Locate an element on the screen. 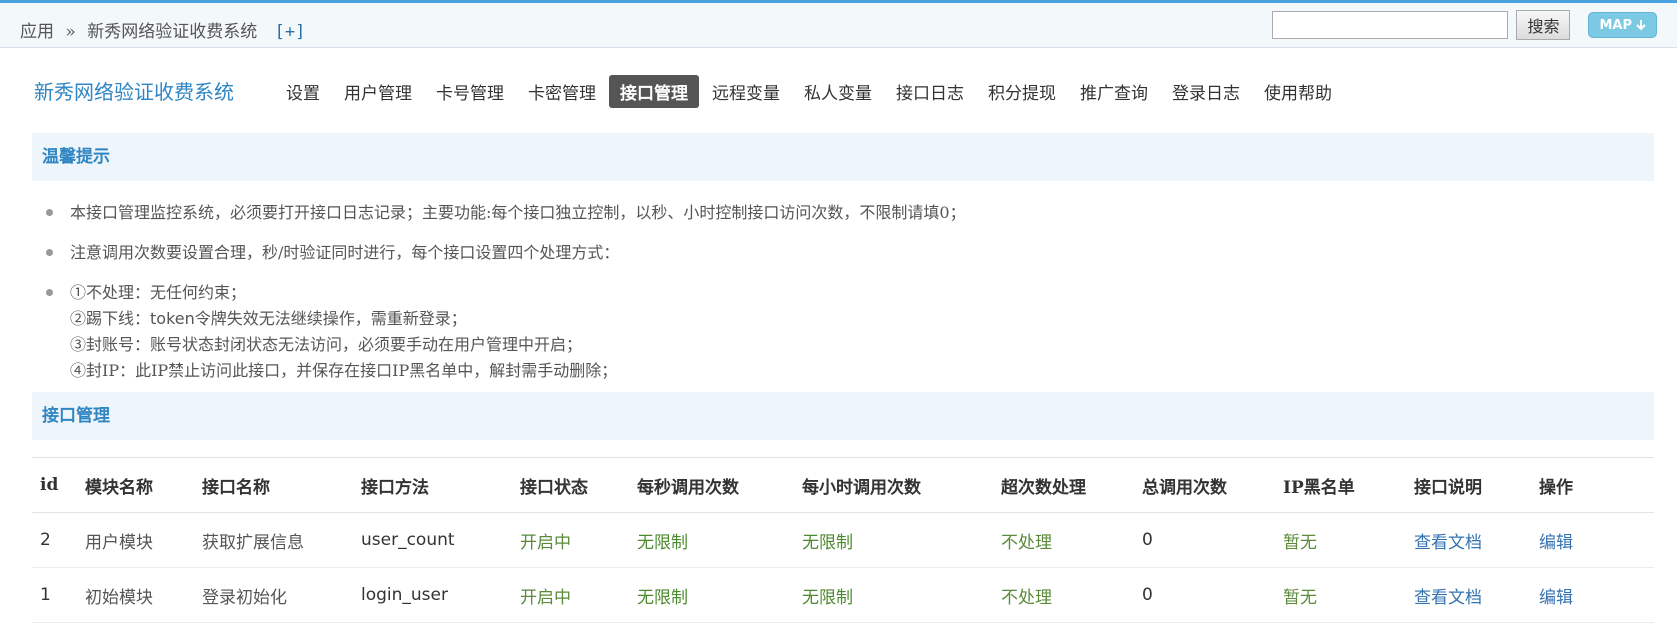 The height and width of the screenshot is (623, 1677). search-area: 搜索 MAP is located at coordinates (1464, 25).